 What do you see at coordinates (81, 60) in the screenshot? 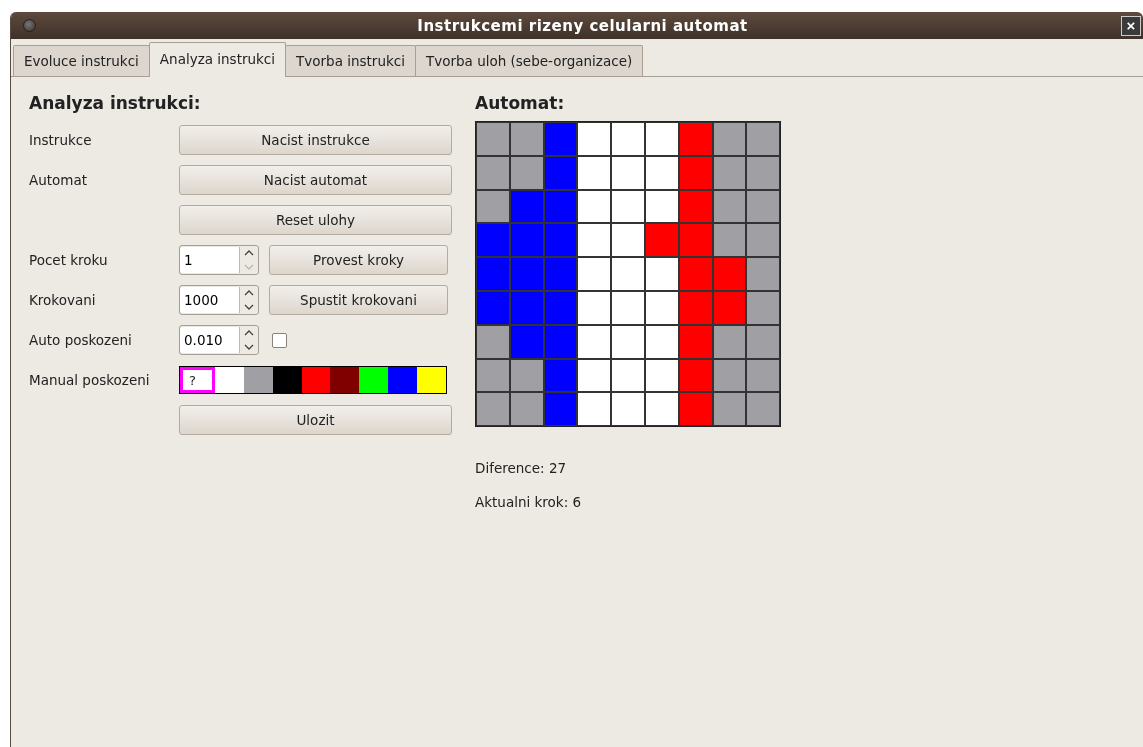
I see `tab: Evoluce instrukci` at bounding box center [81, 60].